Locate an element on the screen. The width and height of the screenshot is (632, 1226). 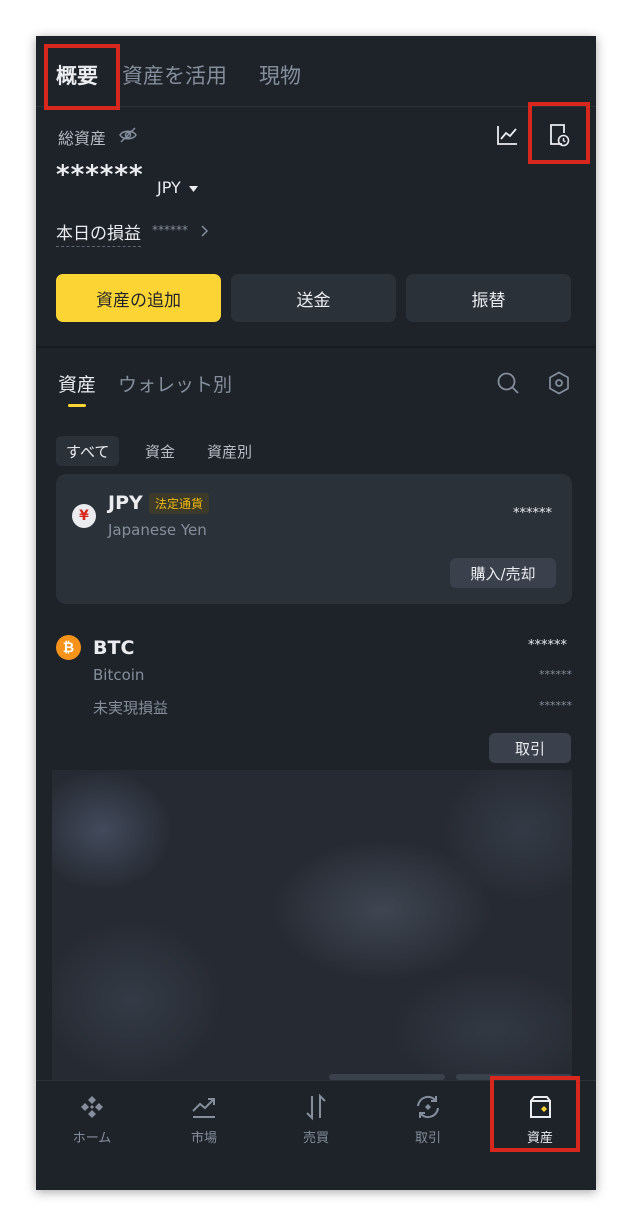
asset-name: Bitcoin is located at coordinates (119, 675).